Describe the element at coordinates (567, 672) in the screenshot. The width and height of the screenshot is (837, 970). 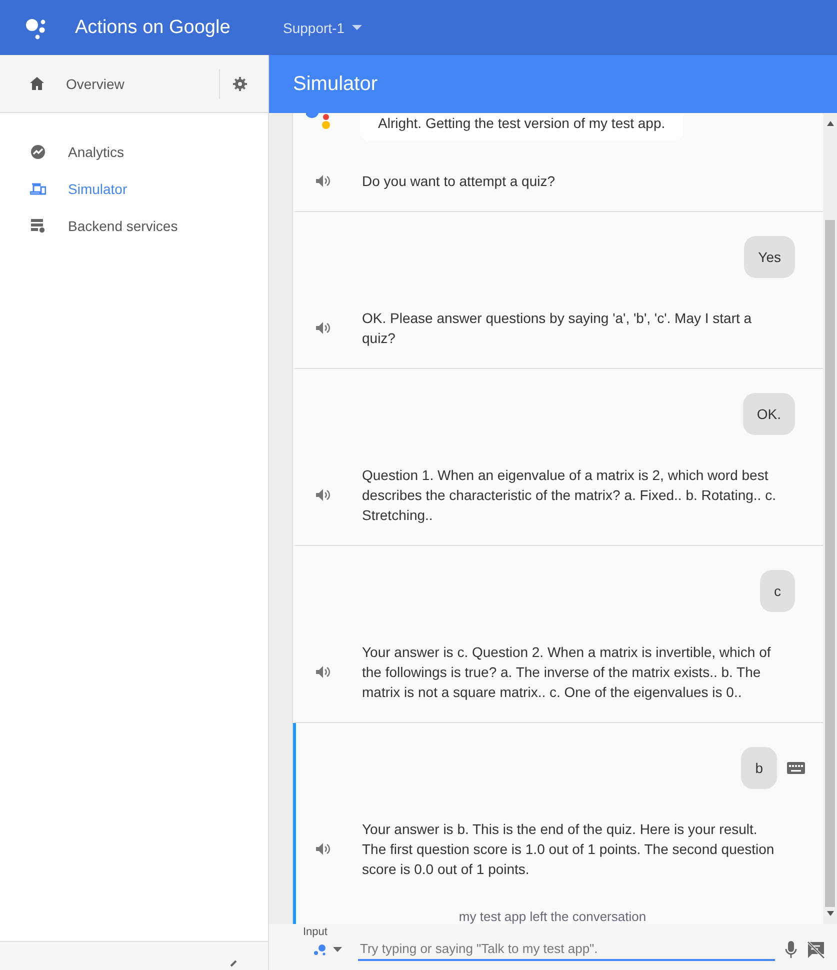
I see `assistant-reply: Your answer is c. Question 2. When a matrix is invertible, which of the followings is true? a. The inverse of the matrix exists.. b. The matrix is not a square matrix.. c. One of the eigenvalues is 0..` at that location.